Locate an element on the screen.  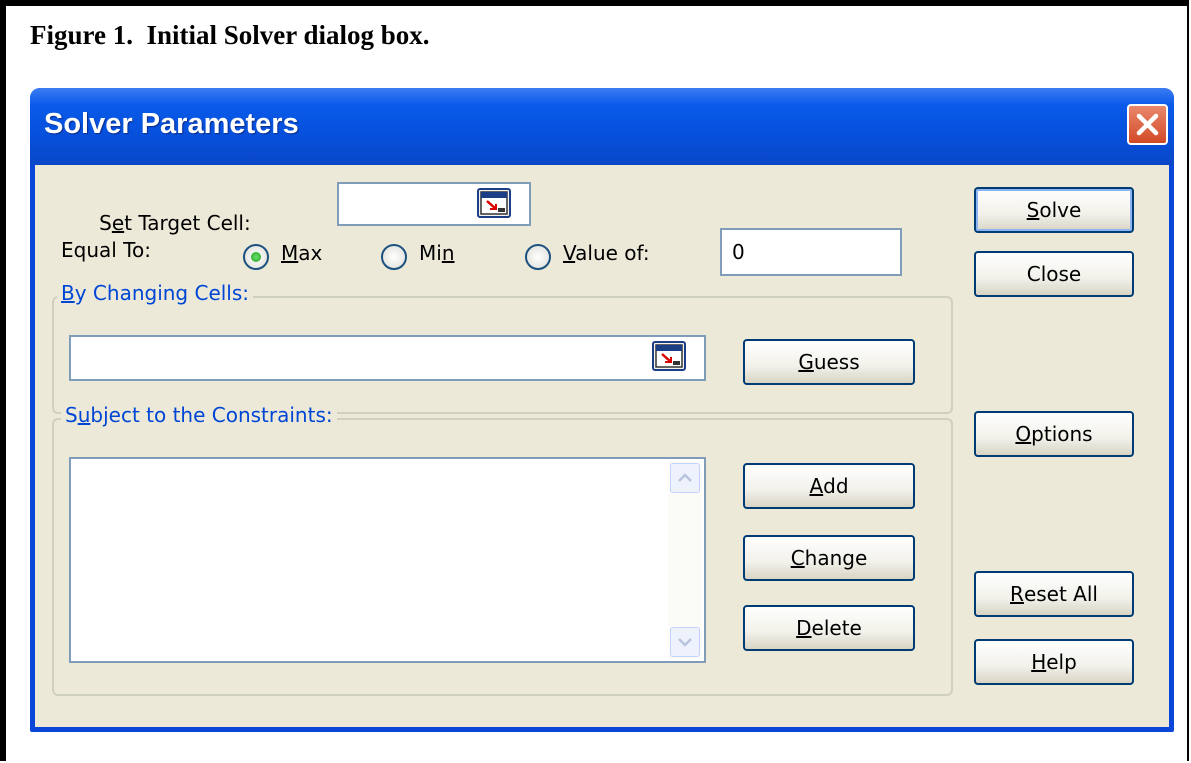
min-radio is located at coordinates (394, 257).